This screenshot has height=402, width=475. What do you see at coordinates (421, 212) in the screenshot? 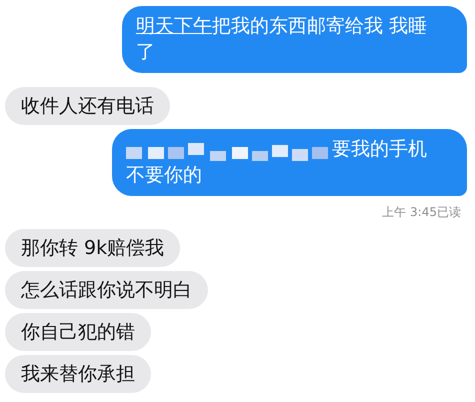
I see `read-receipt: 上午 3:45已读` at bounding box center [421, 212].